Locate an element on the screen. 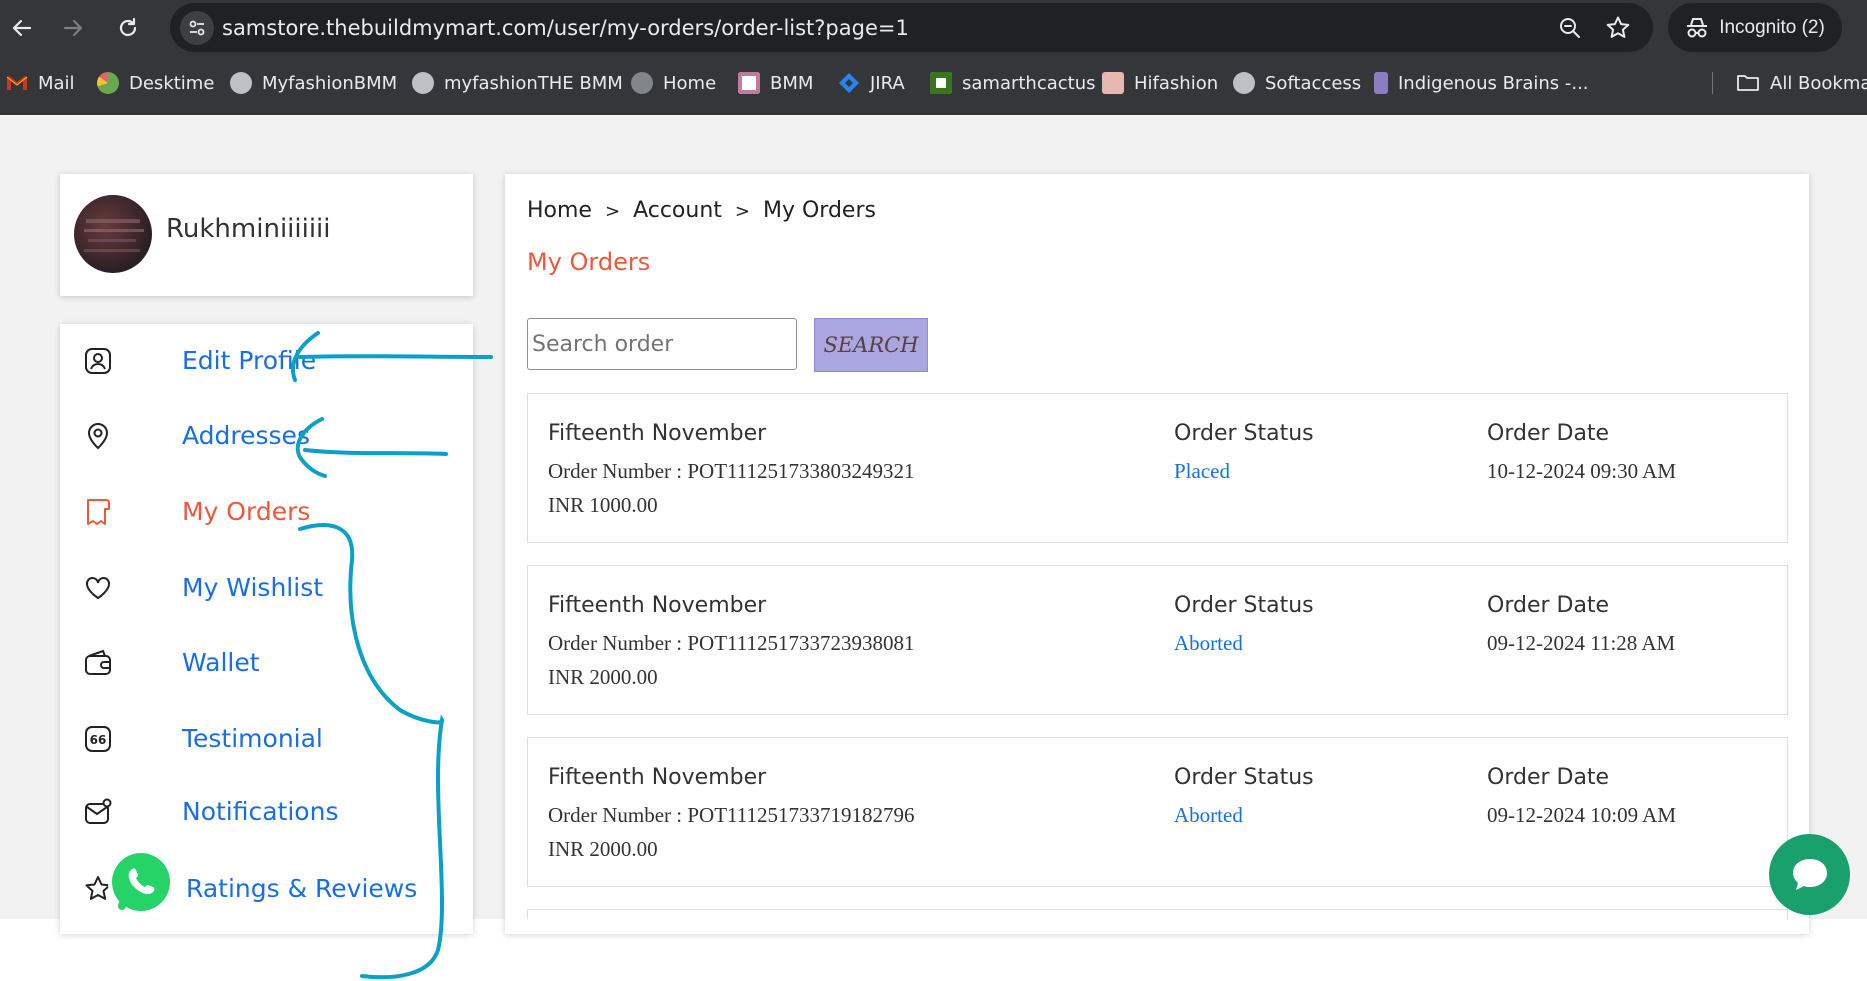  zoom-icon is located at coordinates (1570, 28).